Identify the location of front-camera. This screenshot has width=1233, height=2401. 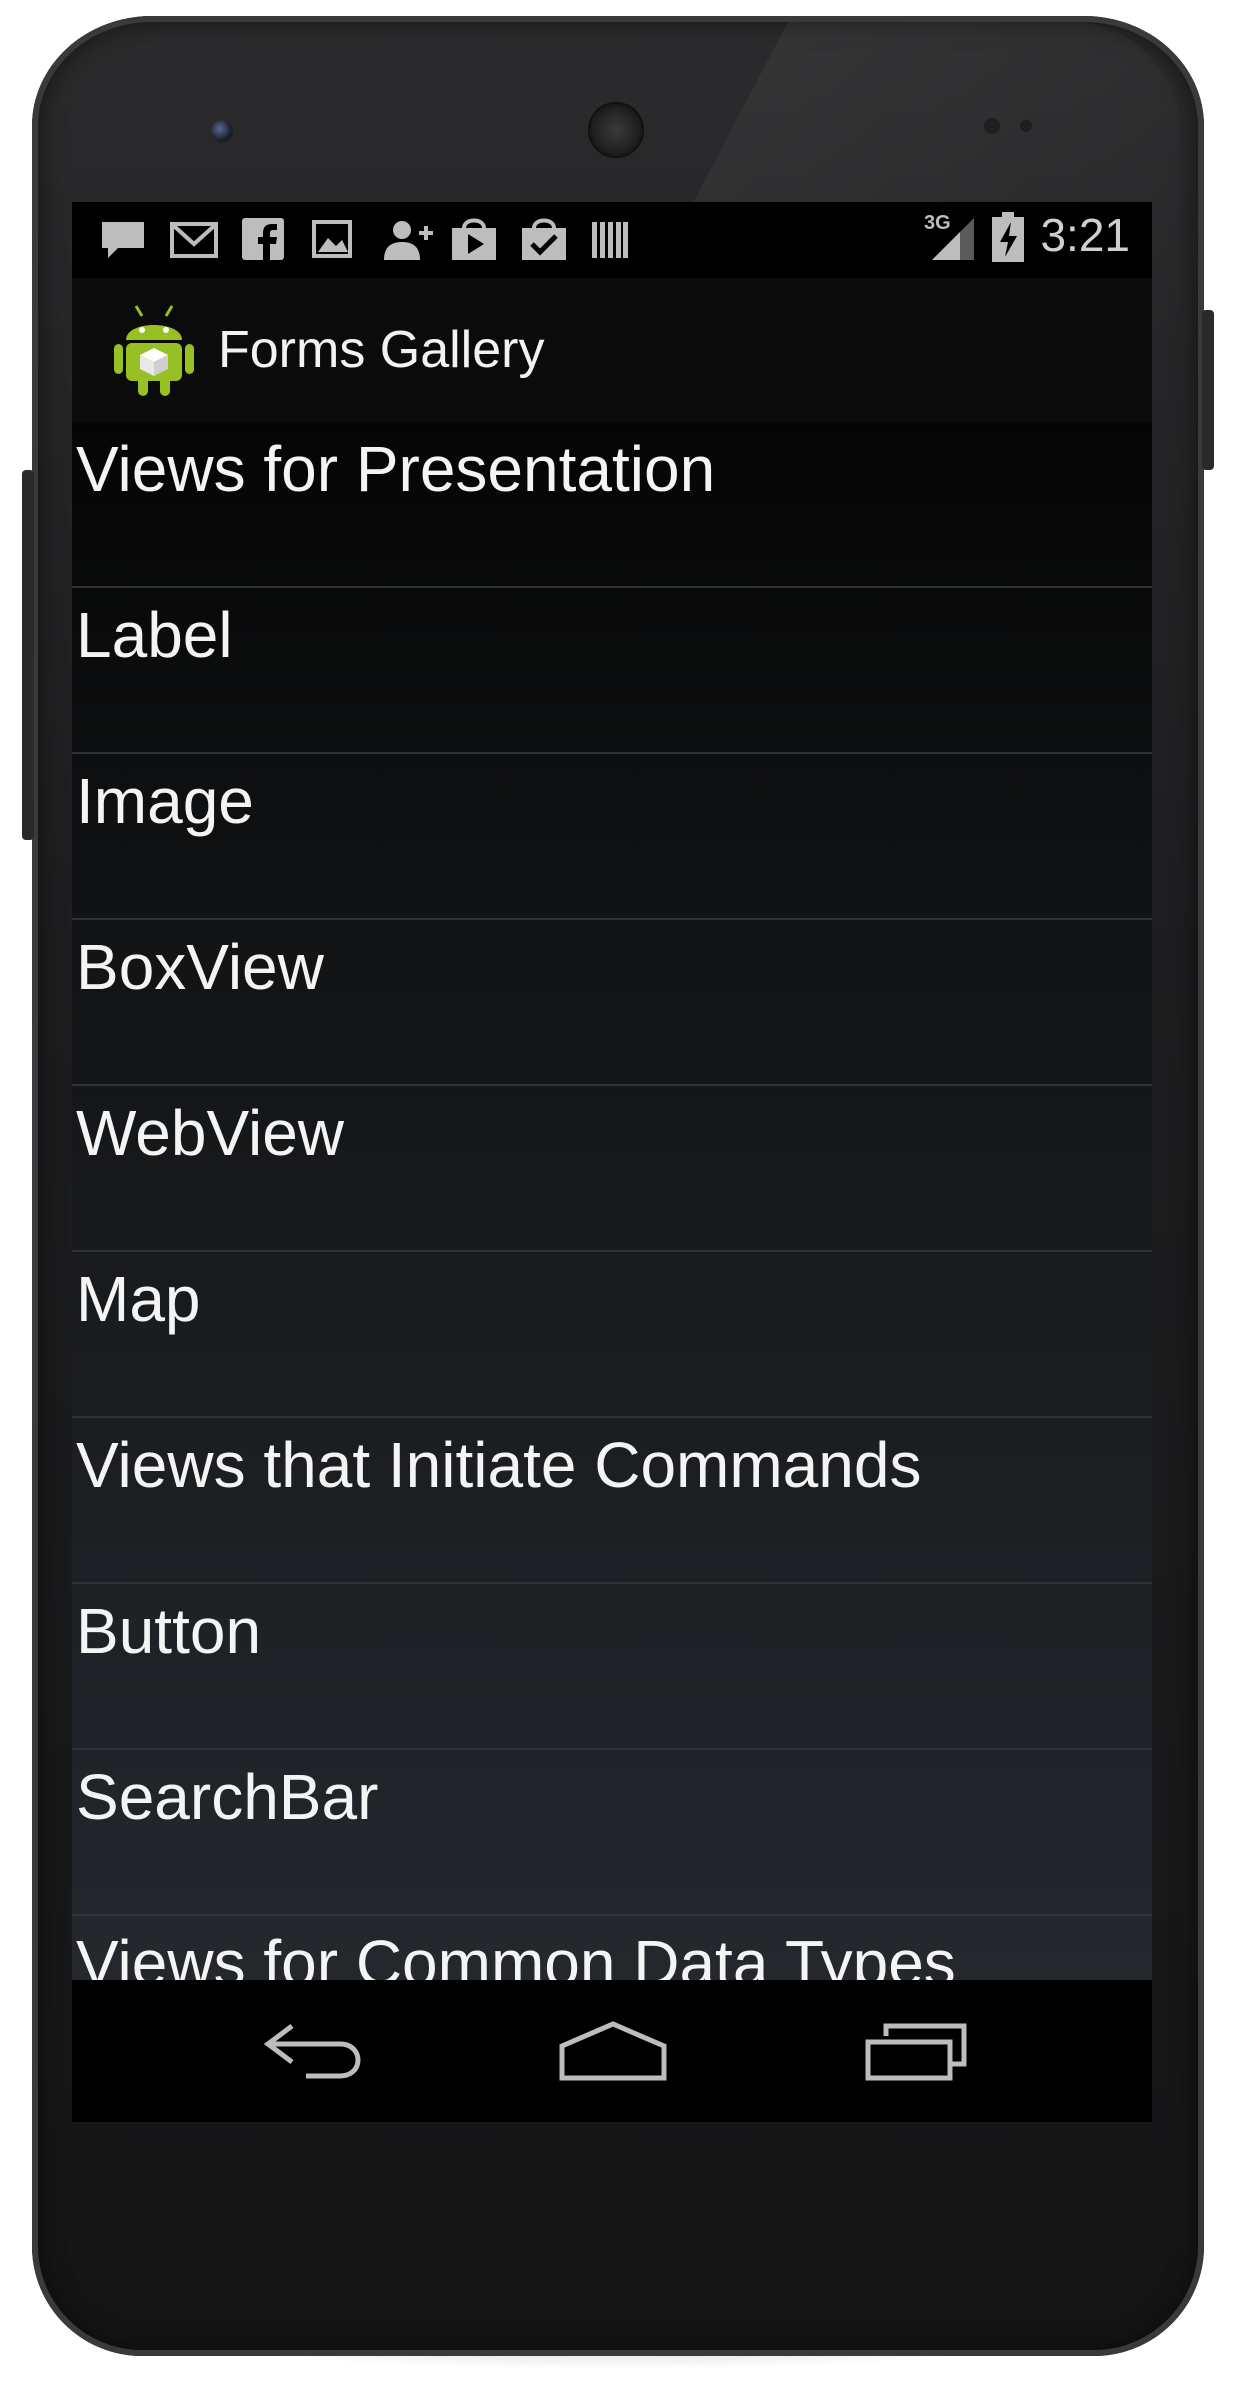
(222, 131).